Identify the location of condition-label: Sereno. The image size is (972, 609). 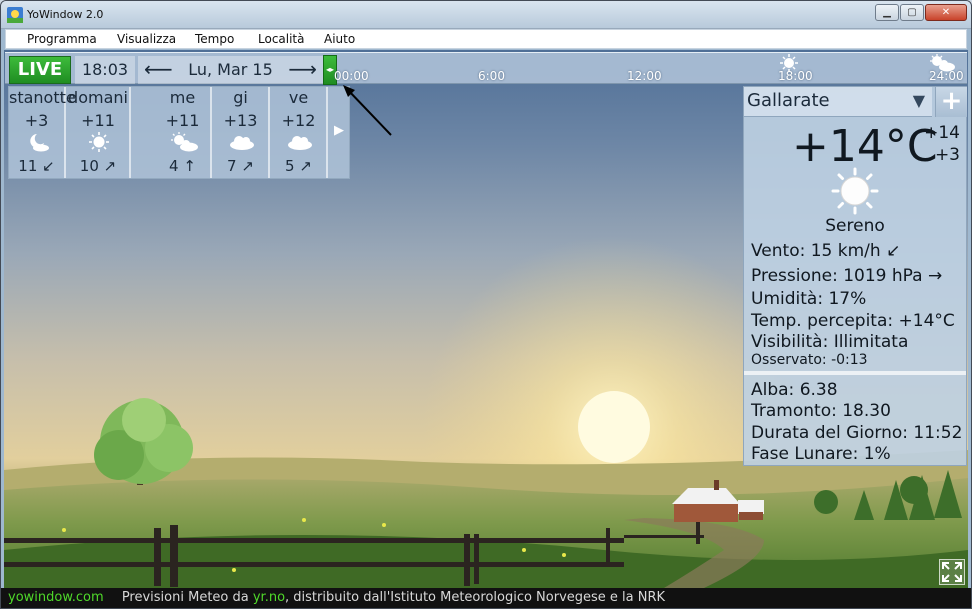
(855, 226).